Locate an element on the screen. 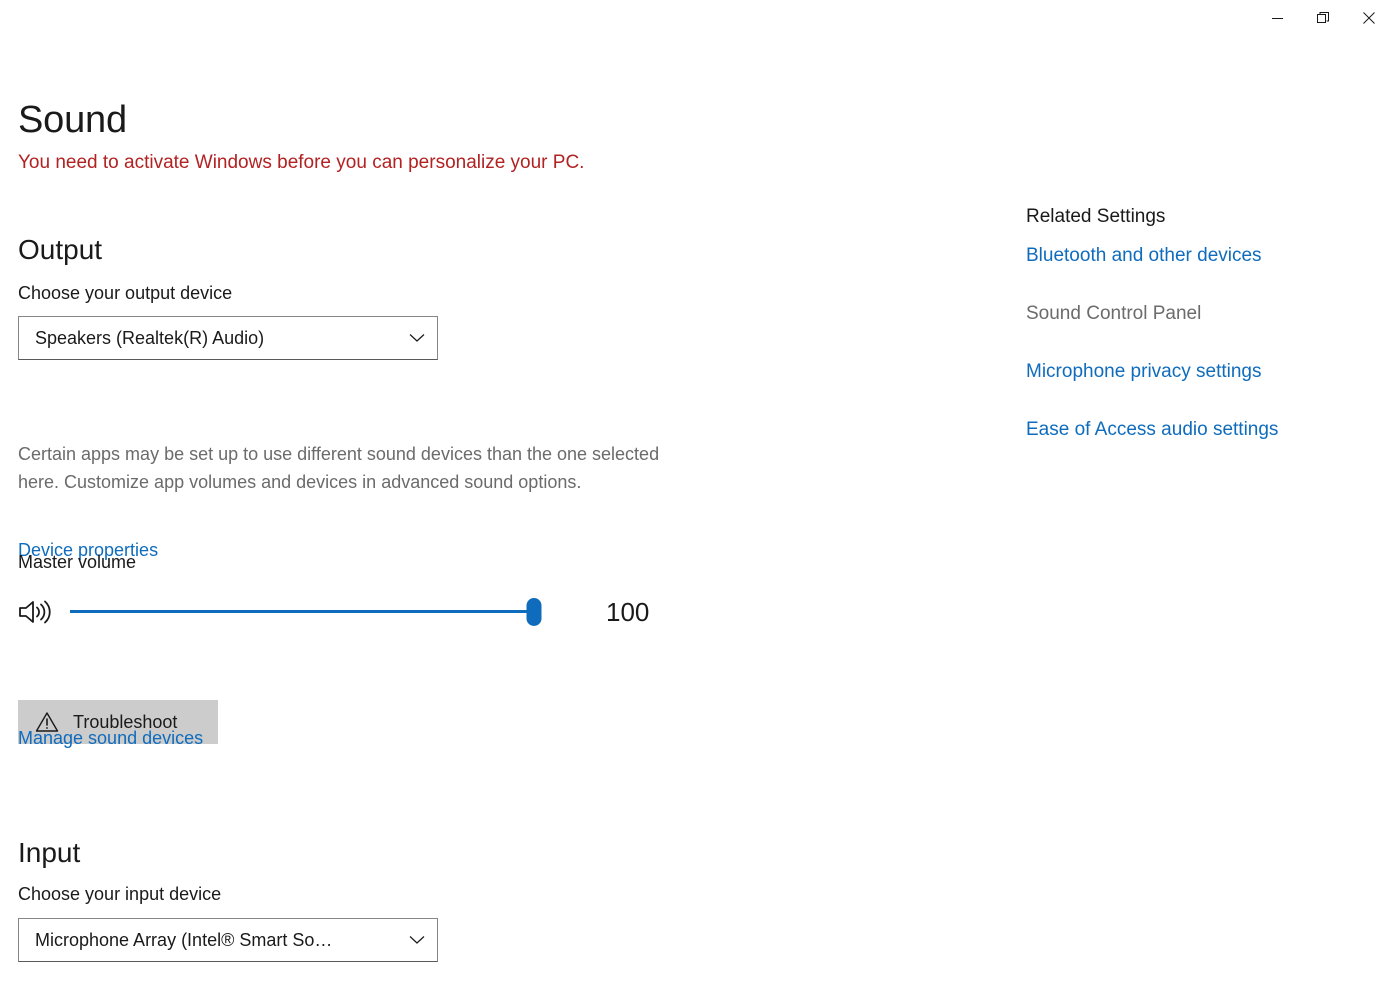 The height and width of the screenshot is (1002, 1392). related-link-microphone-privacy-settings: Microphone privacy settings is located at coordinates (1144, 372).